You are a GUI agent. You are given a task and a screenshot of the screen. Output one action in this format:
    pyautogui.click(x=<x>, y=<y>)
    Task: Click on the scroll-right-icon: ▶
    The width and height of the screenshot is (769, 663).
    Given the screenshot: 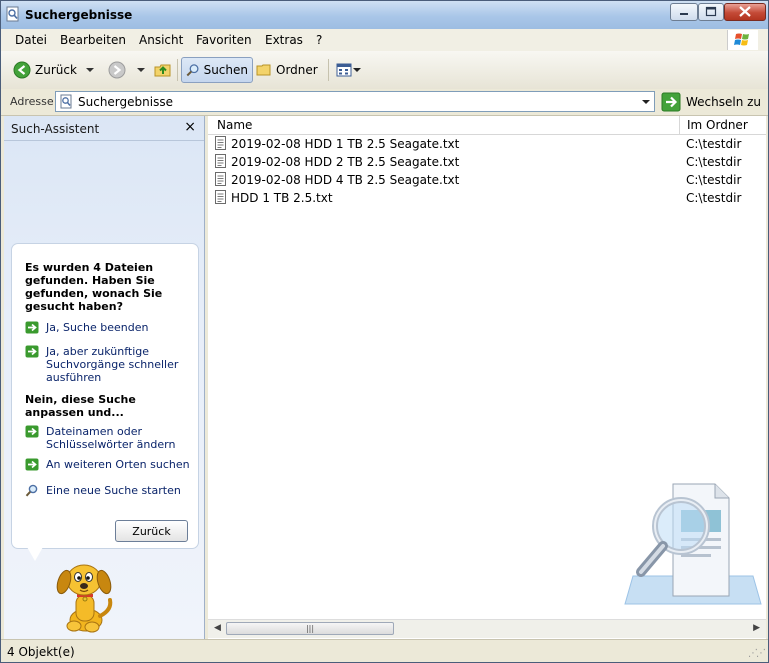 What is the action you would take?
    pyautogui.click(x=756, y=628)
    